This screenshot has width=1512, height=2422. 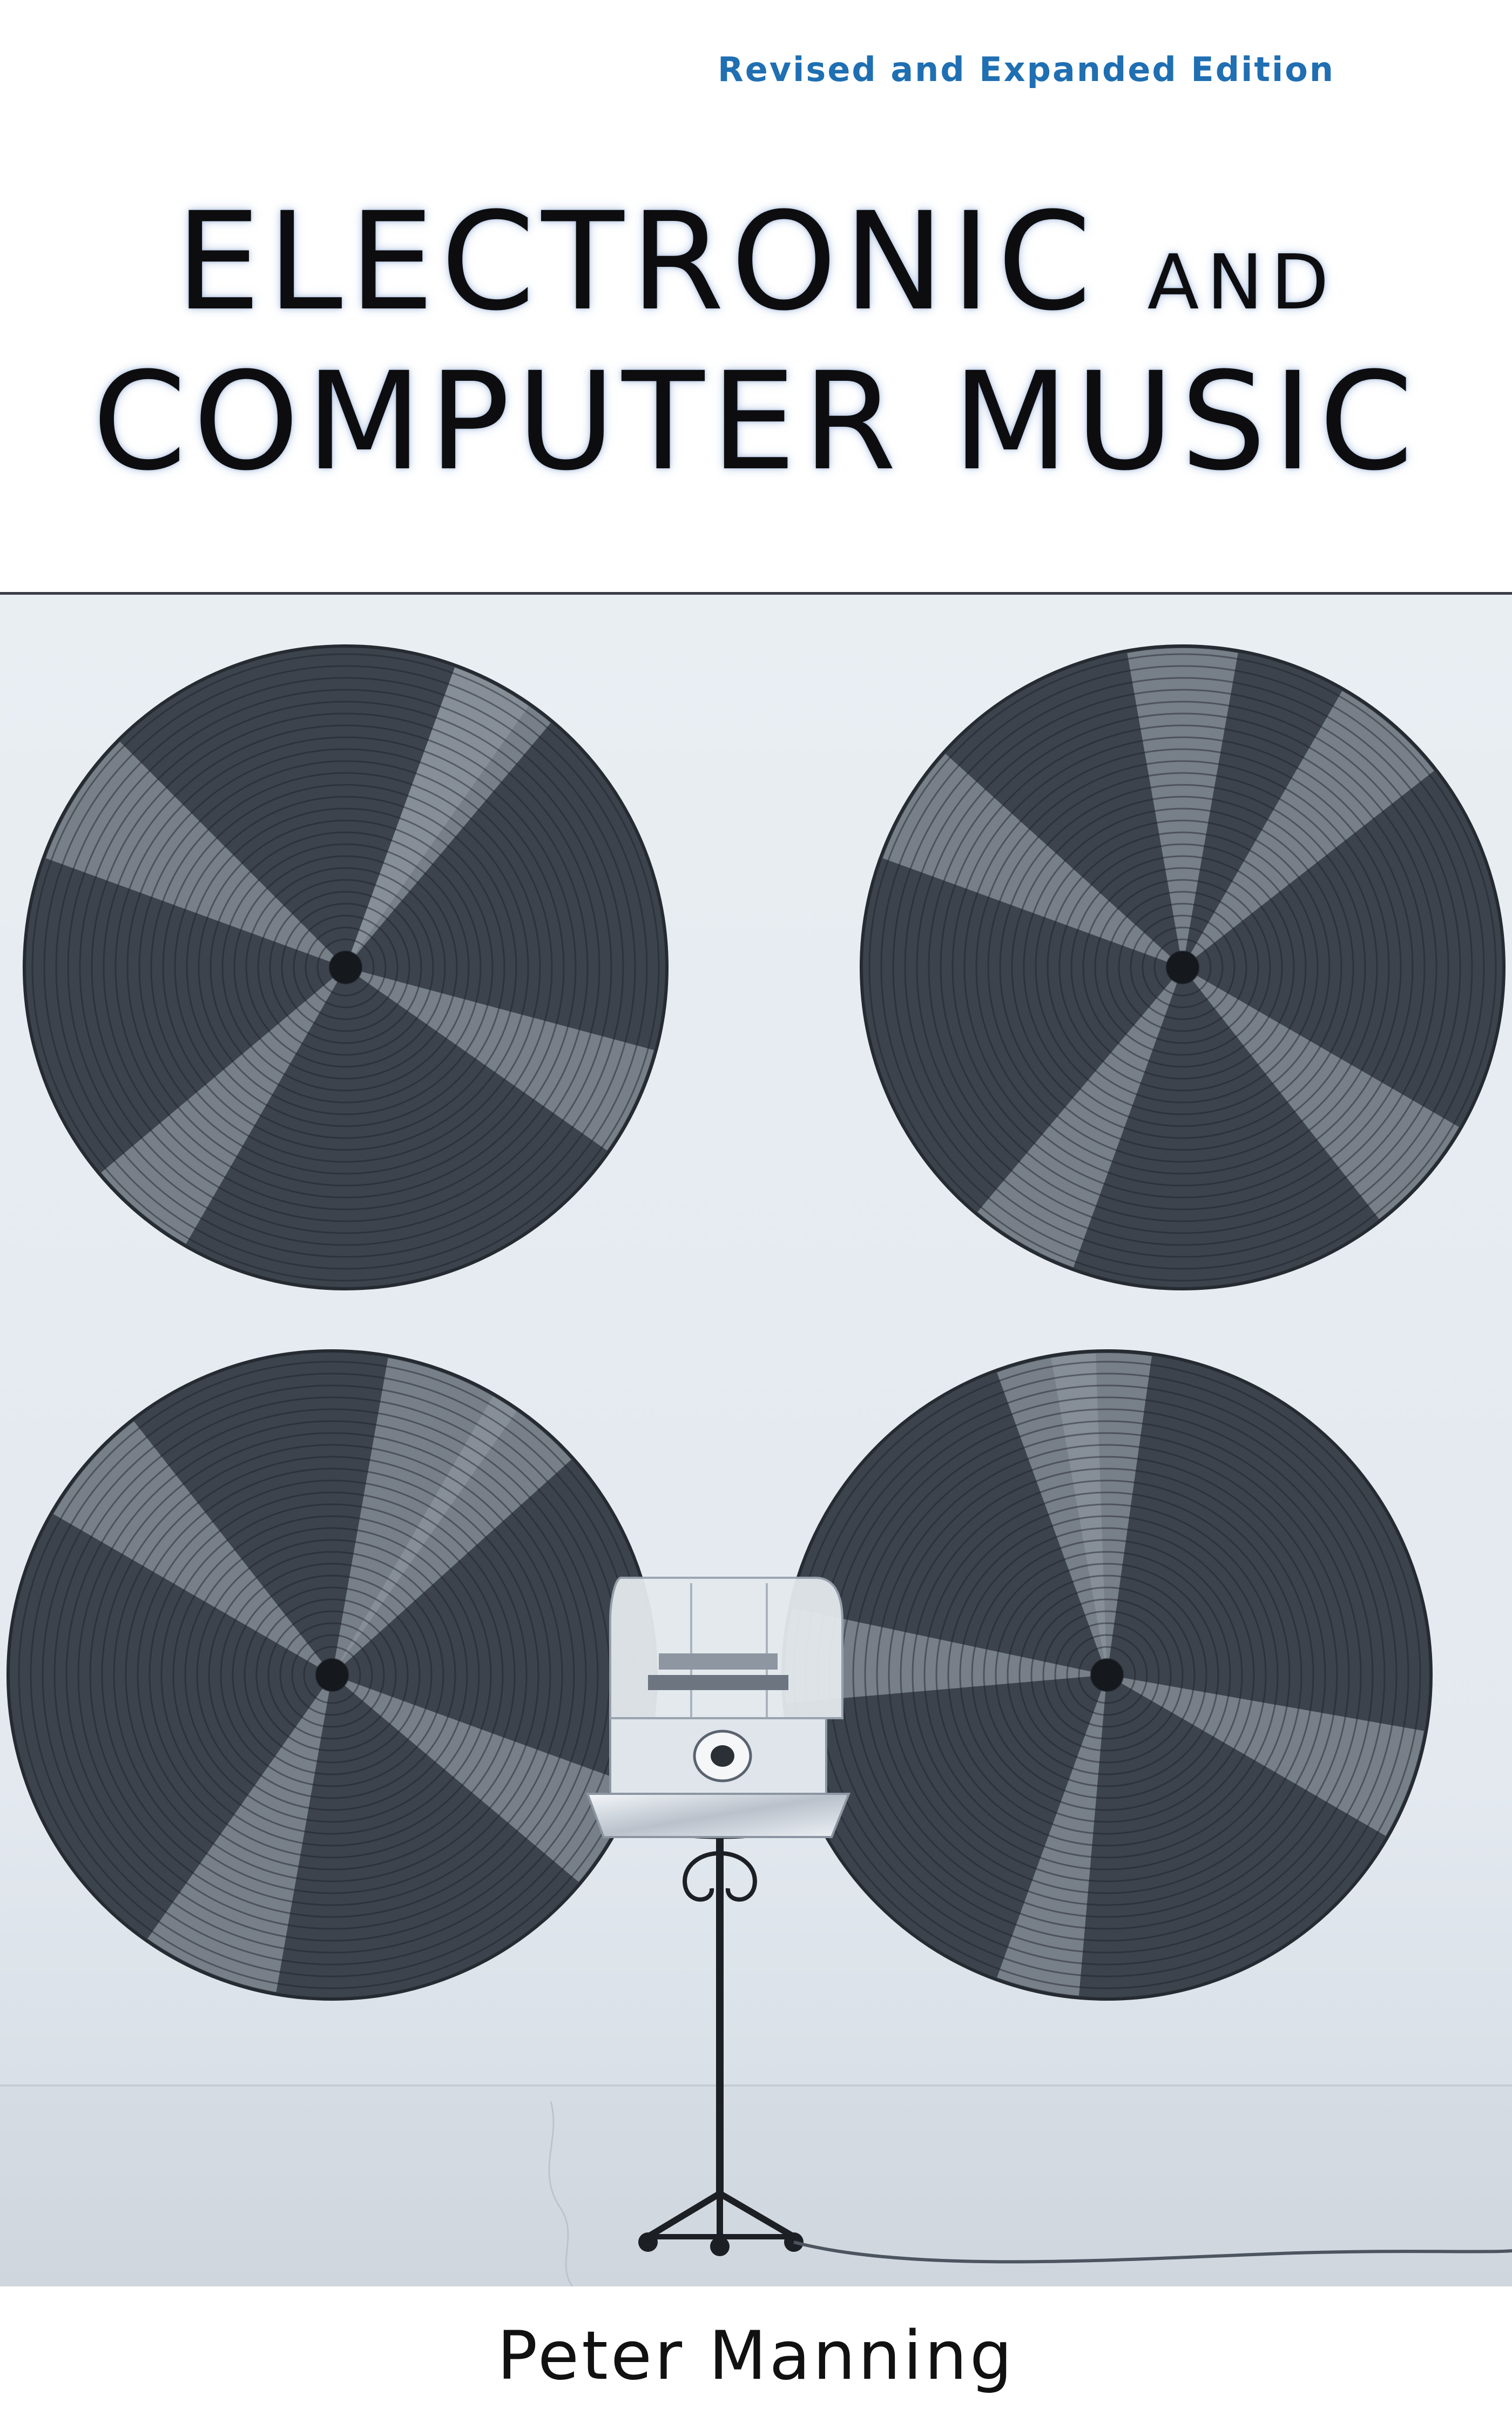 What do you see at coordinates (756, 2185) in the screenshot?
I see `floor` at bounding box center [756, 2185].